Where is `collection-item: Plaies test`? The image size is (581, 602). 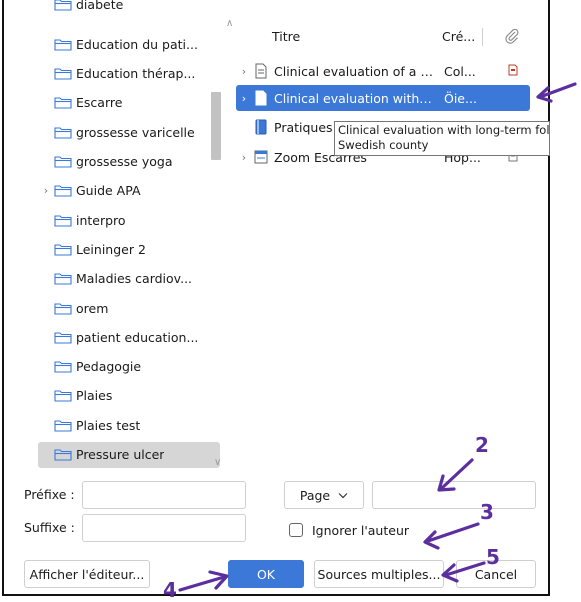
collection-item: Plaies test is located at coordinates (129, 425).